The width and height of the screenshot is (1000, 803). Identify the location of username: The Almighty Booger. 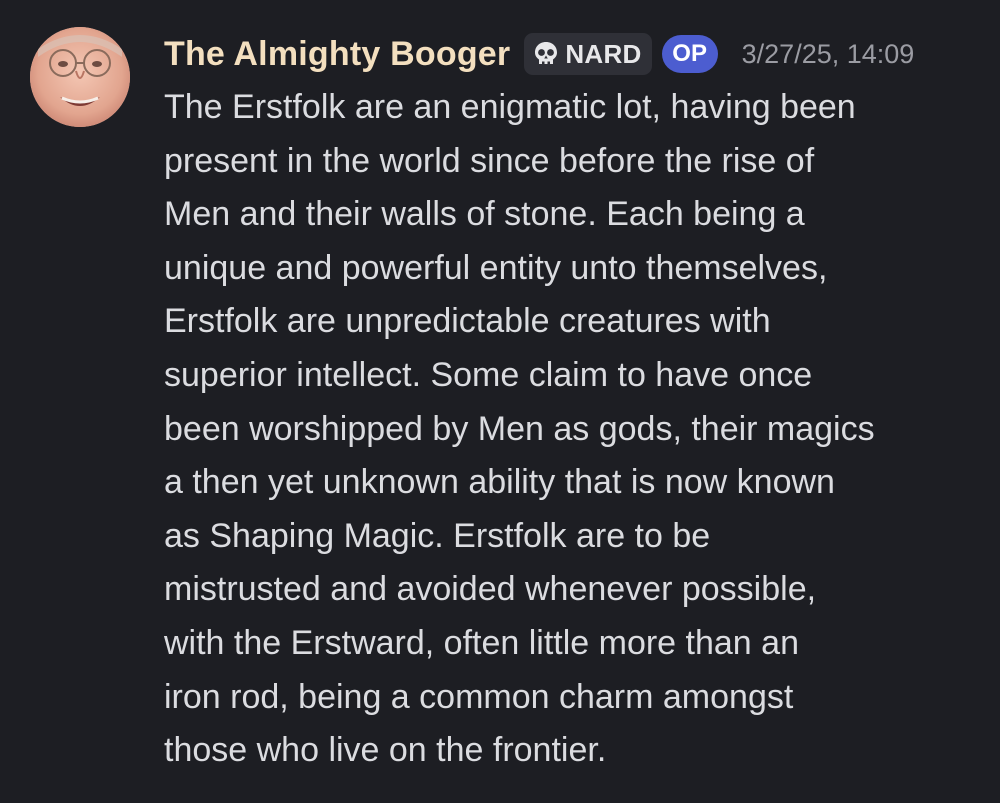
(337, 54).